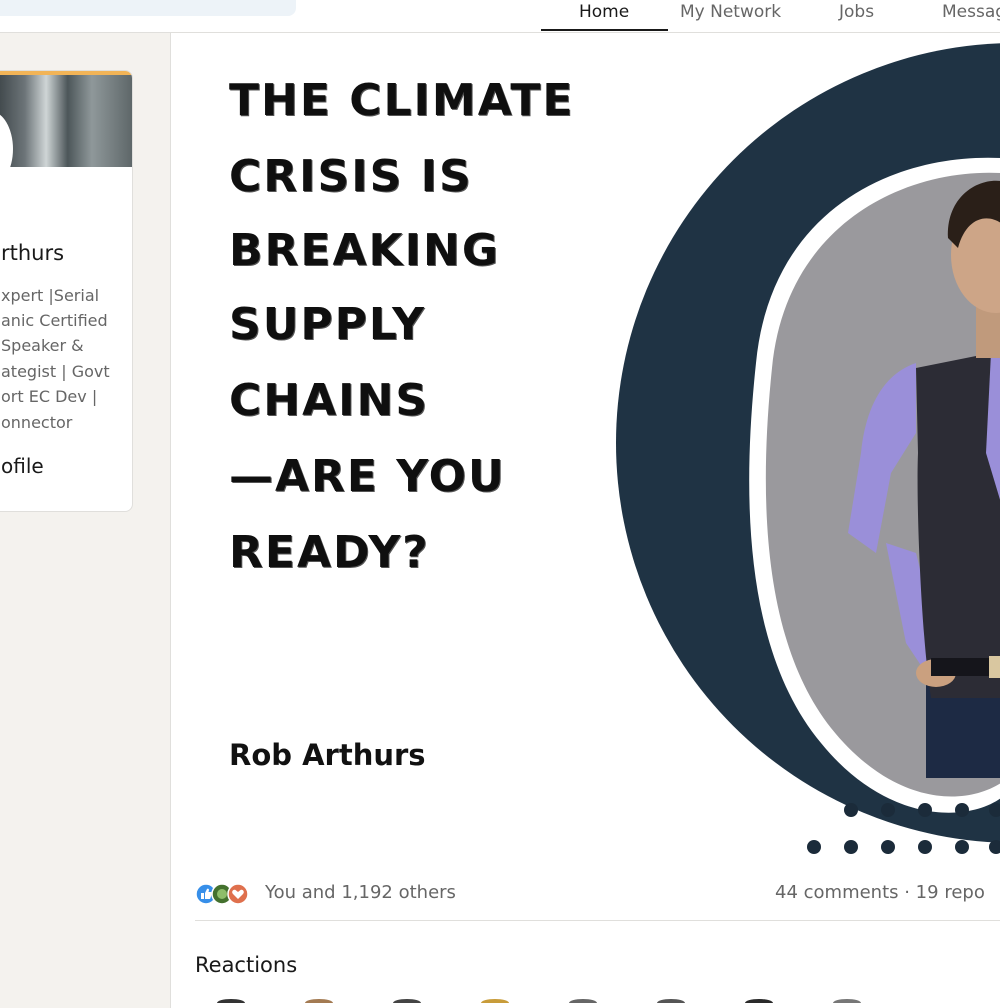  Describe the element at coordinates (329, 552) in the screenshot. I see `quote-line: READY?` at that location.